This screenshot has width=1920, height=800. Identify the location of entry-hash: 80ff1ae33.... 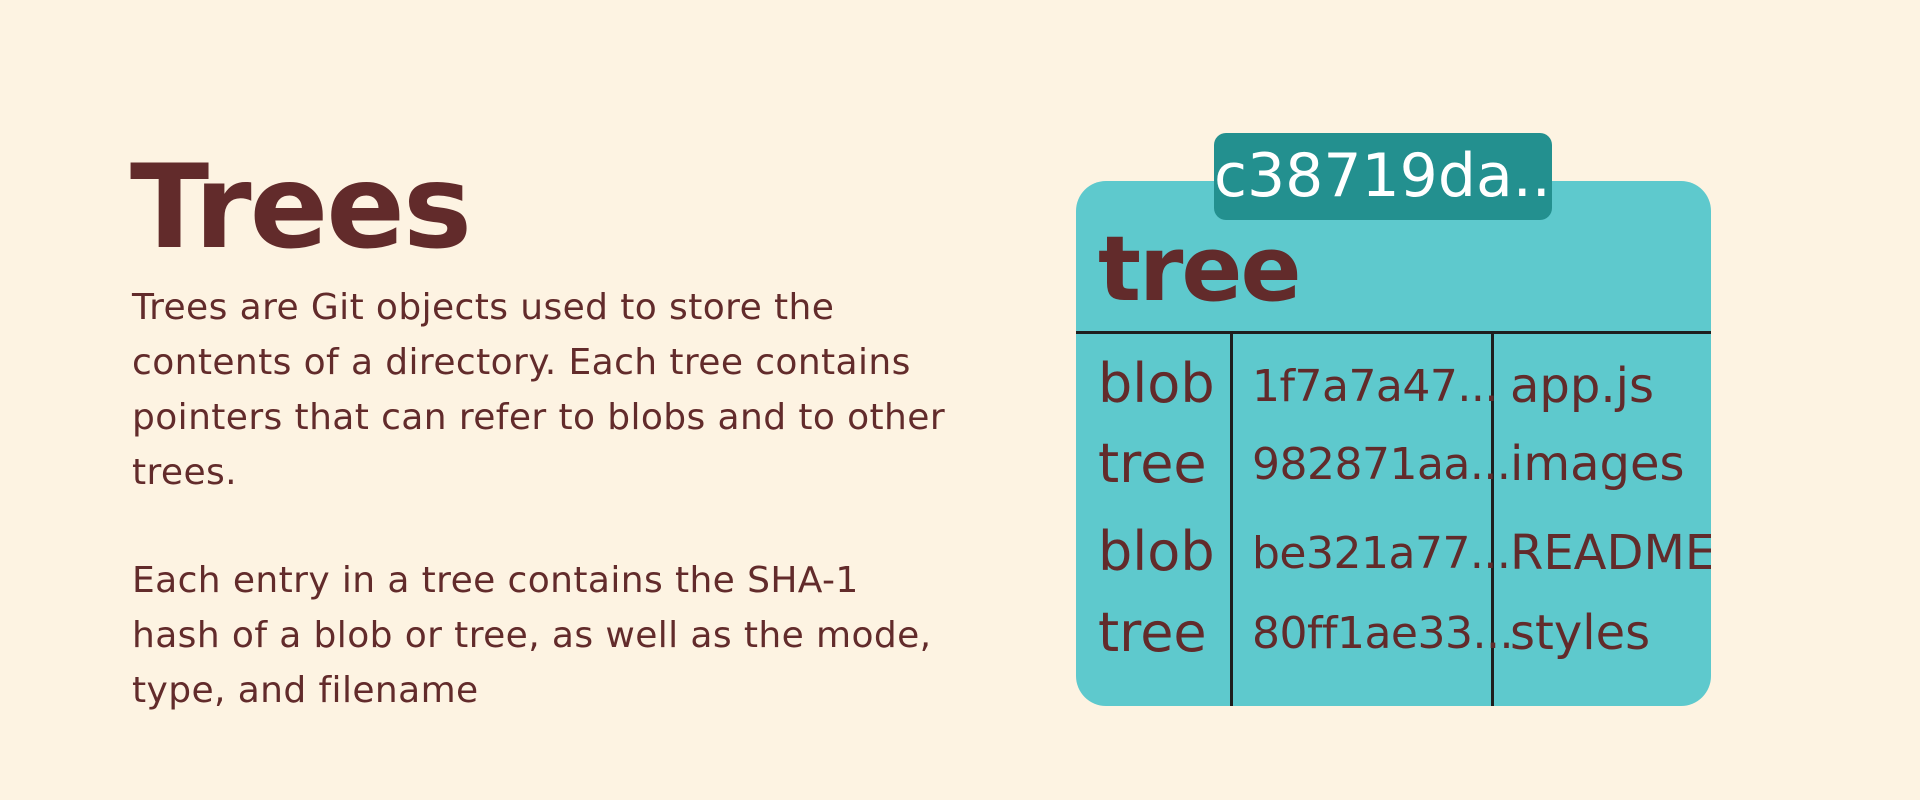
(1382, 633).